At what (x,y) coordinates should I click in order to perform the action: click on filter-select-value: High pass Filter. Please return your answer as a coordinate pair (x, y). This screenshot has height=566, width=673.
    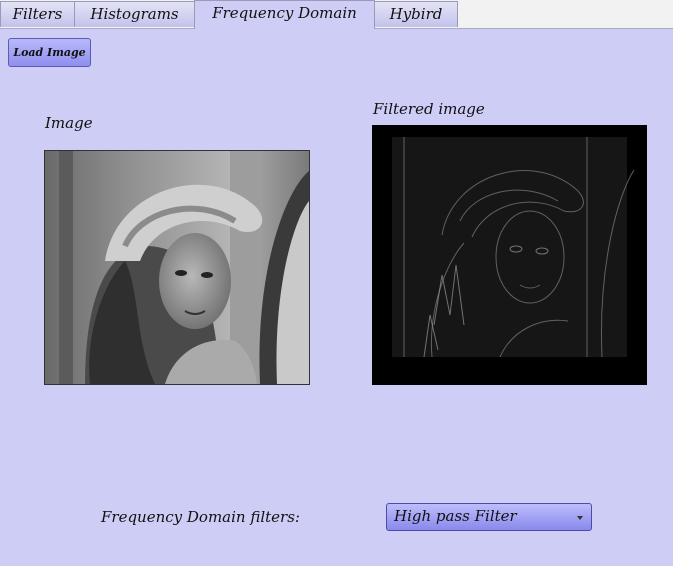
    Looking at the image, I should click on (455, 516).